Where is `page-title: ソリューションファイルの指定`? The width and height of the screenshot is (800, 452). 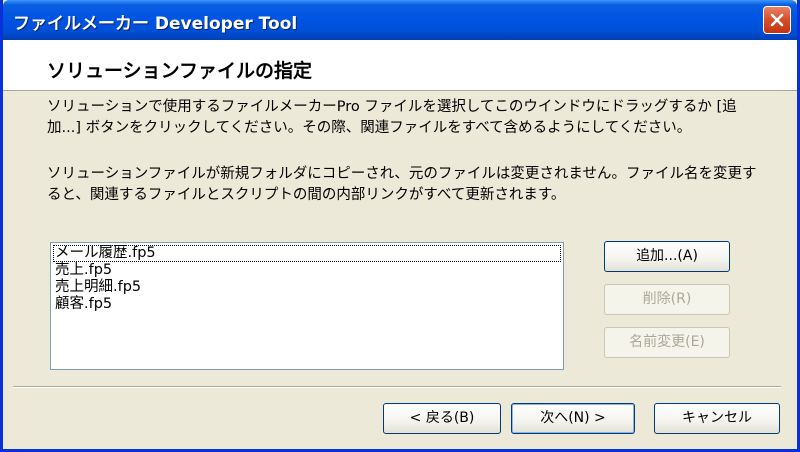
page-title: ソリューションファイルの指定 is located at coordinates (180, 71).